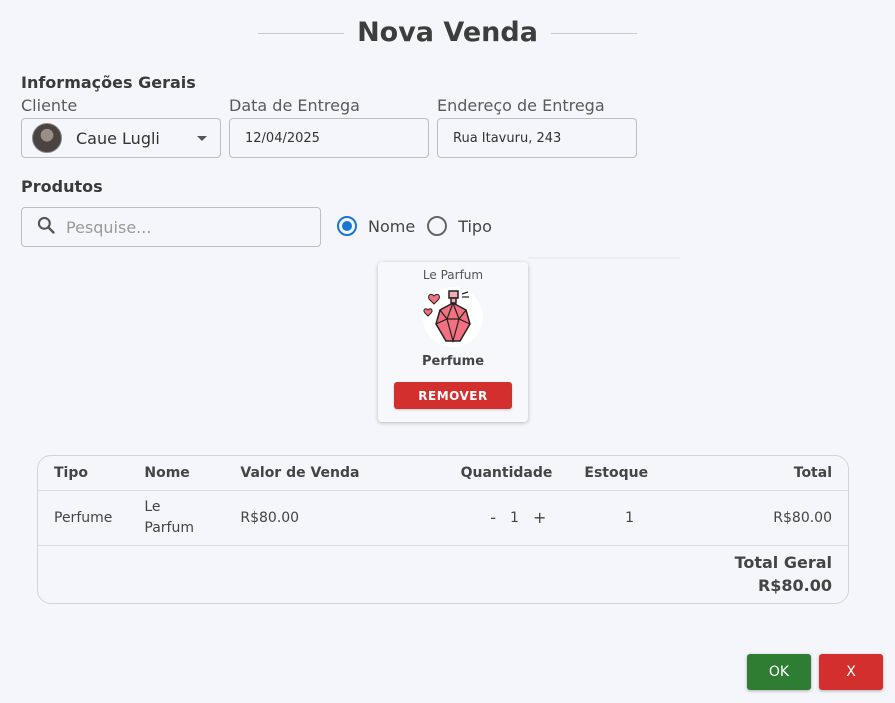  What do you see at coordinates (392, 226) in the screenshot?
I see `radio-nome-label: Nome` at bounding box center [392, 226].